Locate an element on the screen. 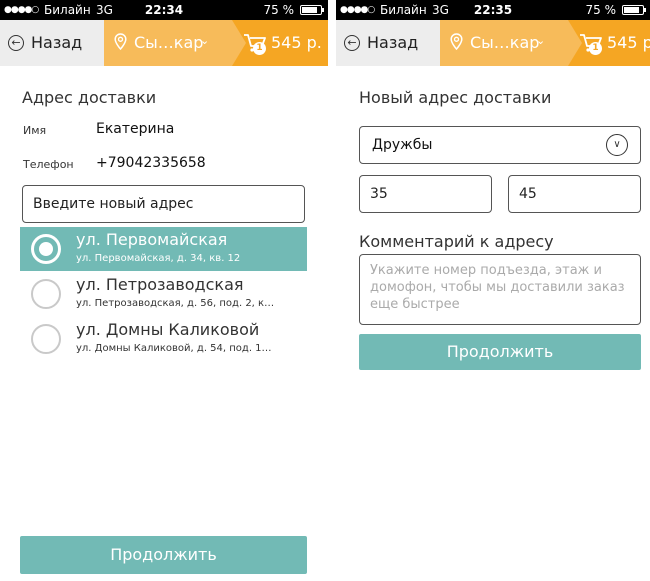  street-select: Дружбы ∨ is located at coordinates (500, 145).